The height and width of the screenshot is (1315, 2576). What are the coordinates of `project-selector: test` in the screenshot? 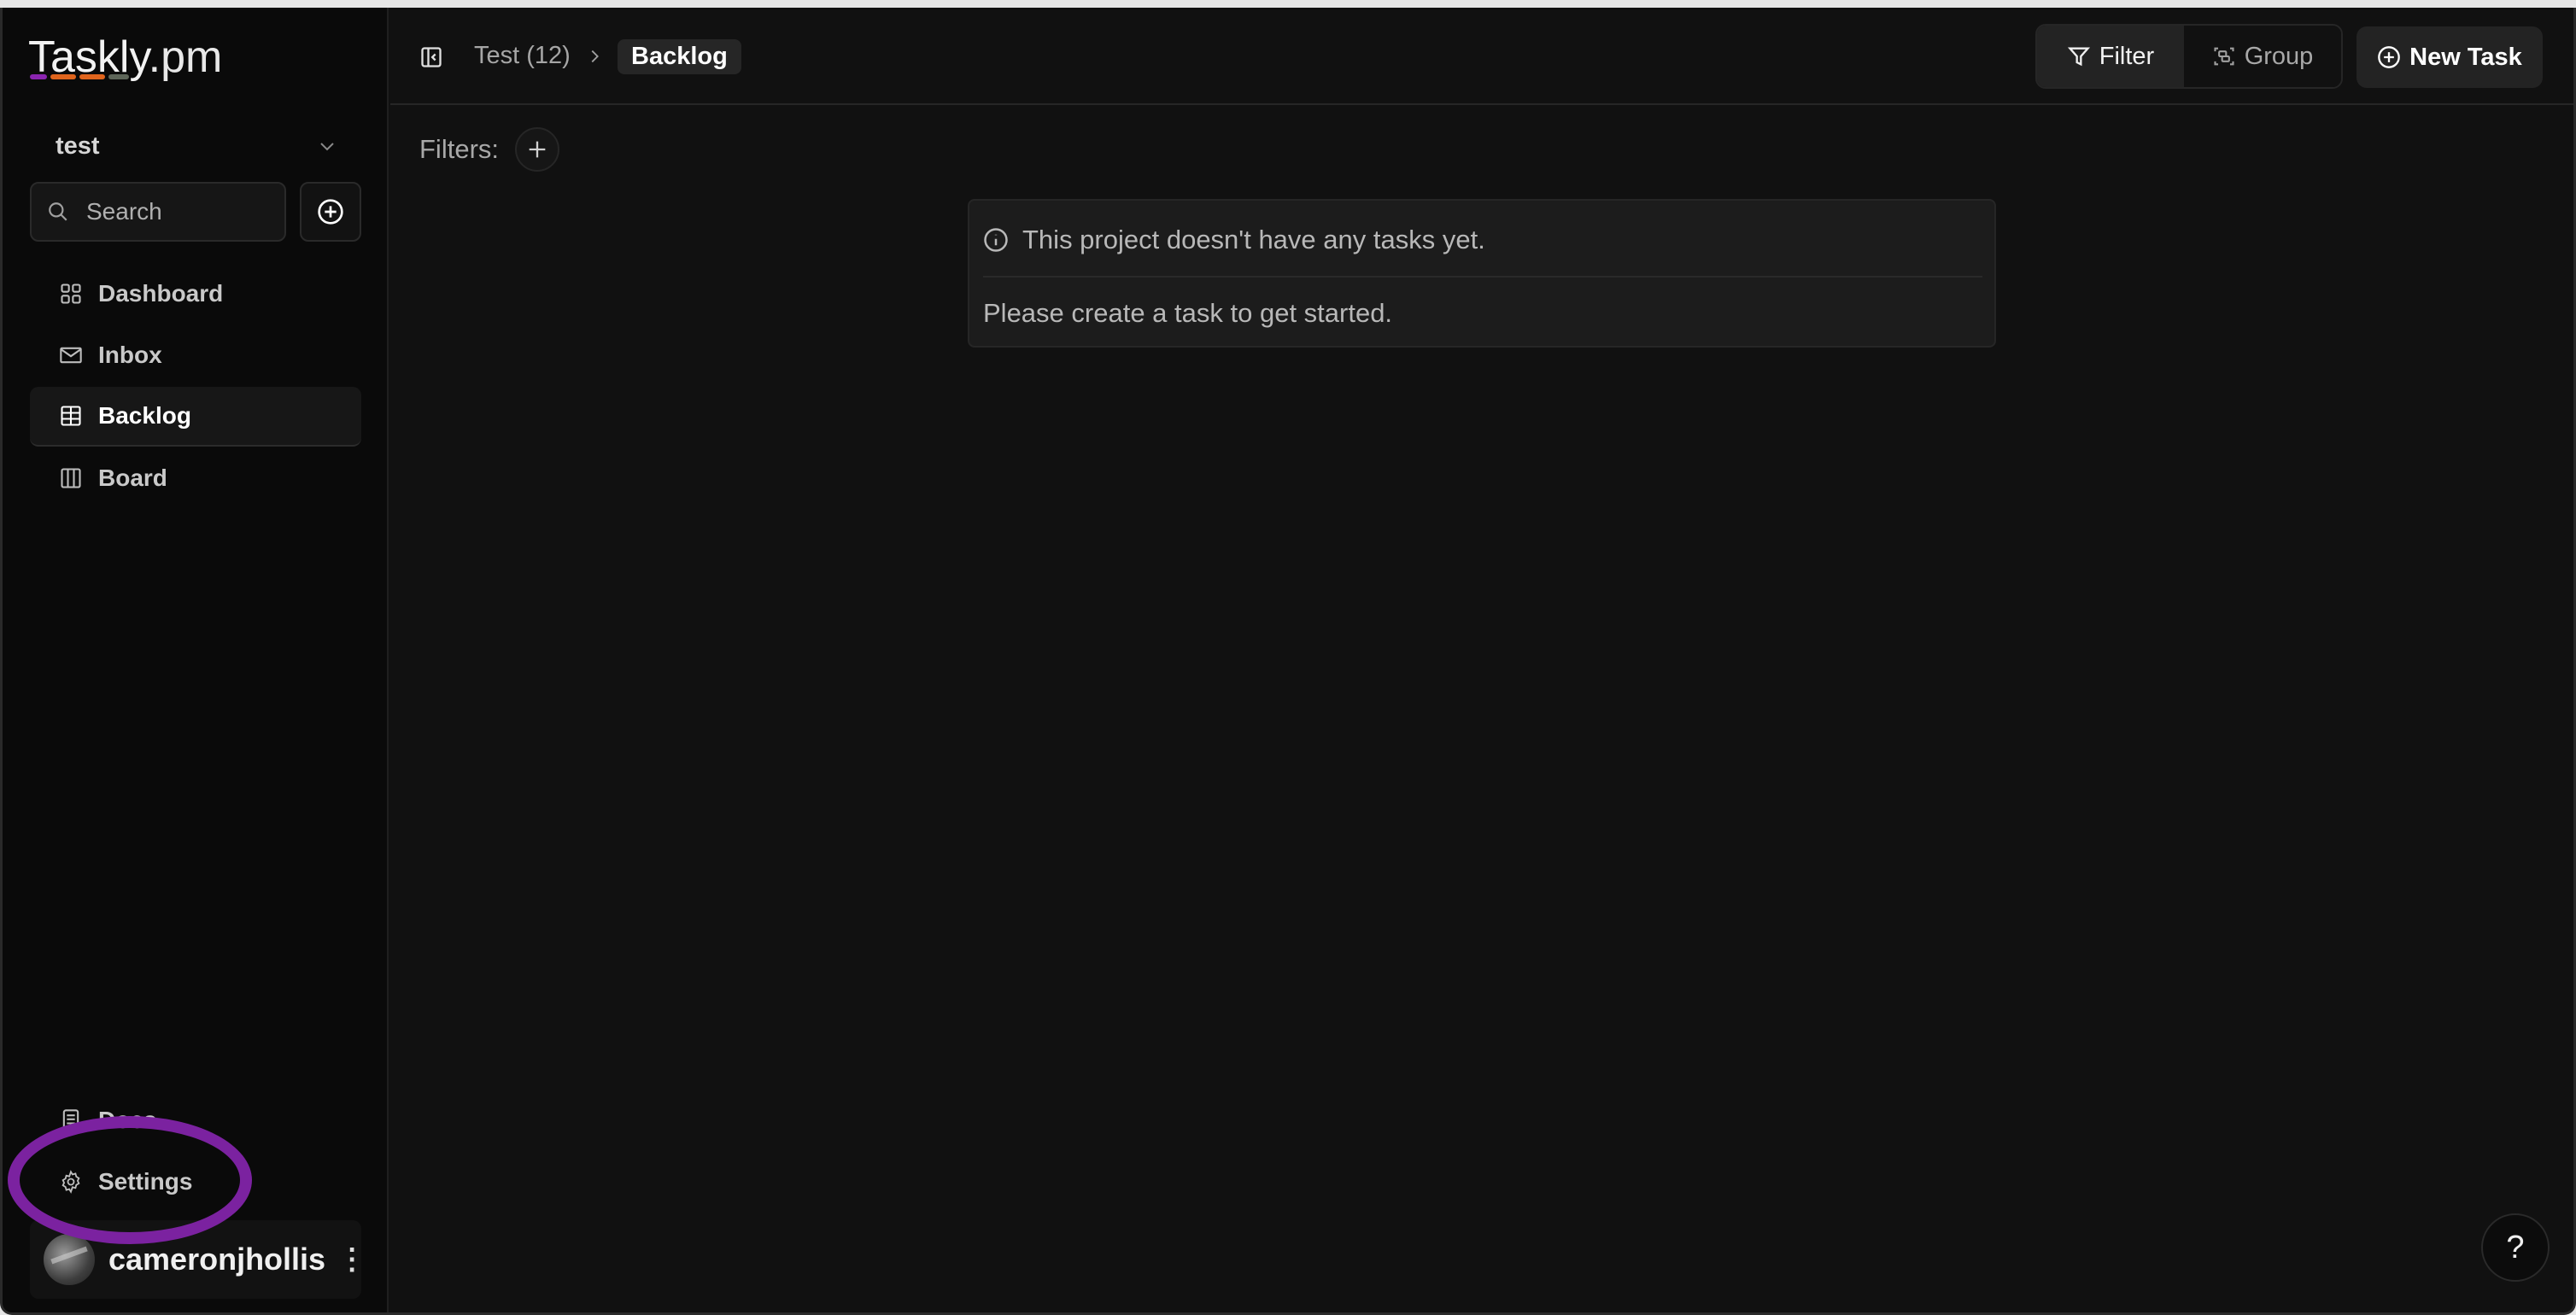 It's located at (196, 146).